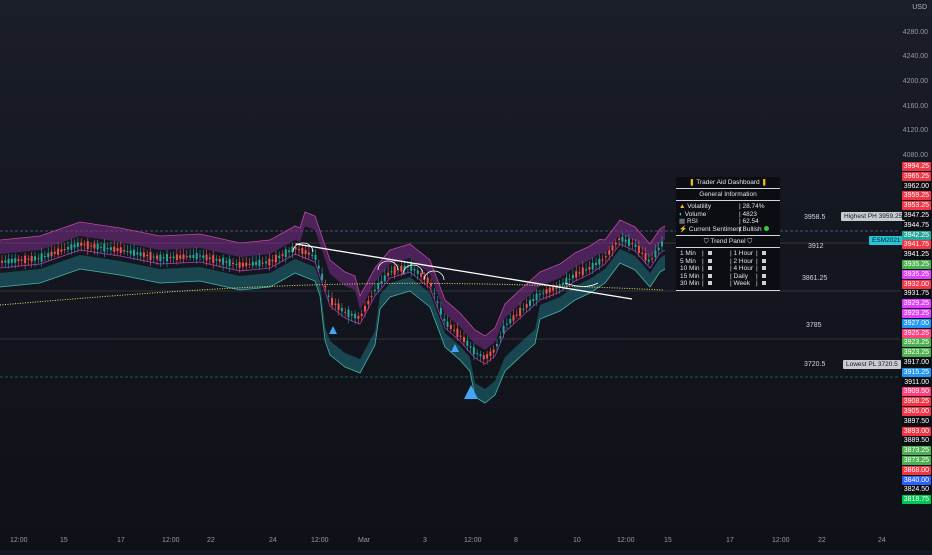 Image resolution: width=932 pixels, height=555 pixels. What do you see at coordinates (916, 490) in the screenshot?
I see `price-tag: 3824.50` at bounding box center [916, 490].